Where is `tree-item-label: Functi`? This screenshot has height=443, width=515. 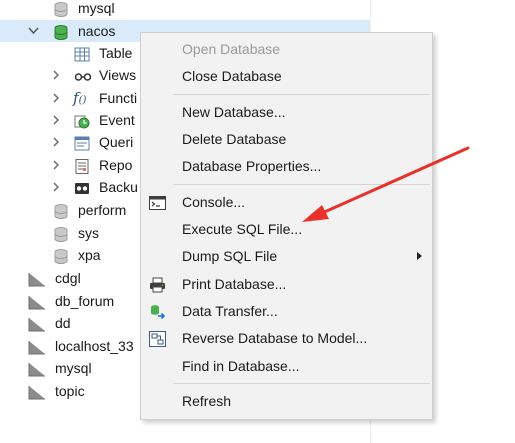 tree-item-label: Functi is located at coordinates (118, 98).